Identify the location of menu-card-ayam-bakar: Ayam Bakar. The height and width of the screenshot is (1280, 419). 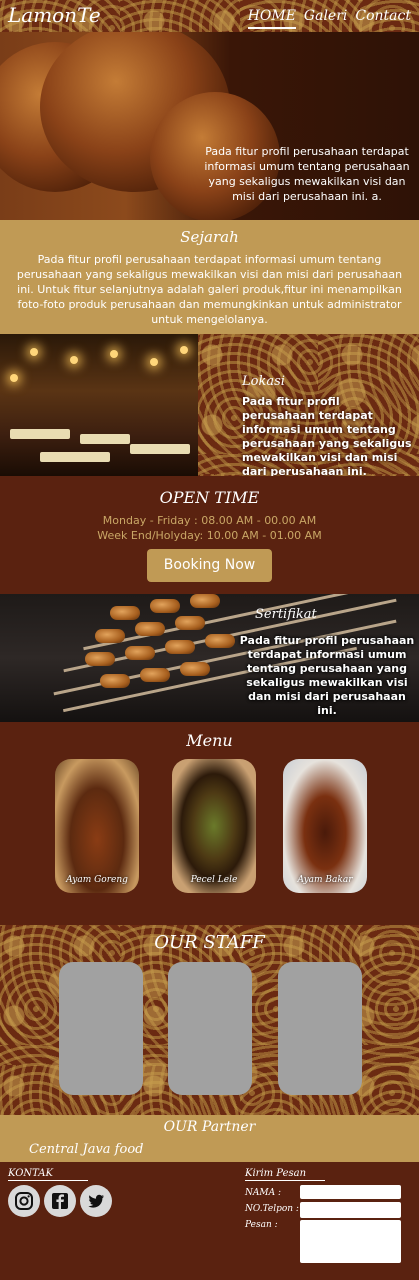
(325, 826).